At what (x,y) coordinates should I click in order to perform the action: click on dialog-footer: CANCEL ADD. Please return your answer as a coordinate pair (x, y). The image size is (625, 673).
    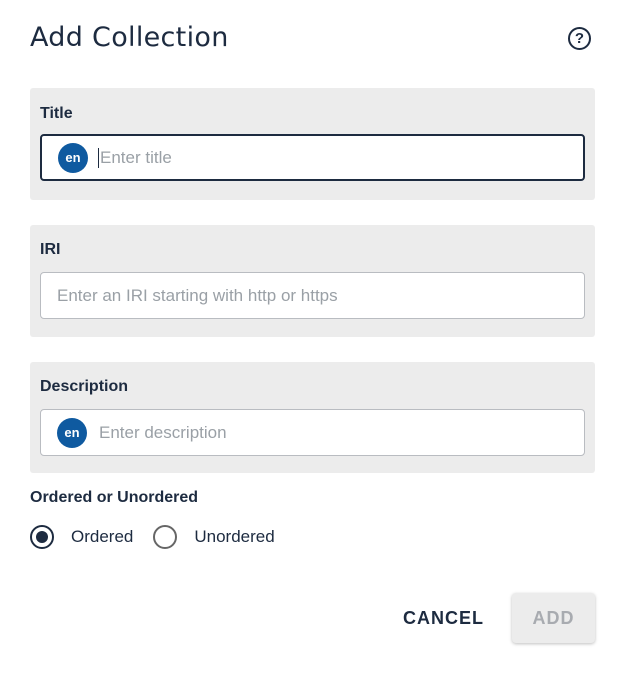
    Looking at the image, I should click on (492, 618).